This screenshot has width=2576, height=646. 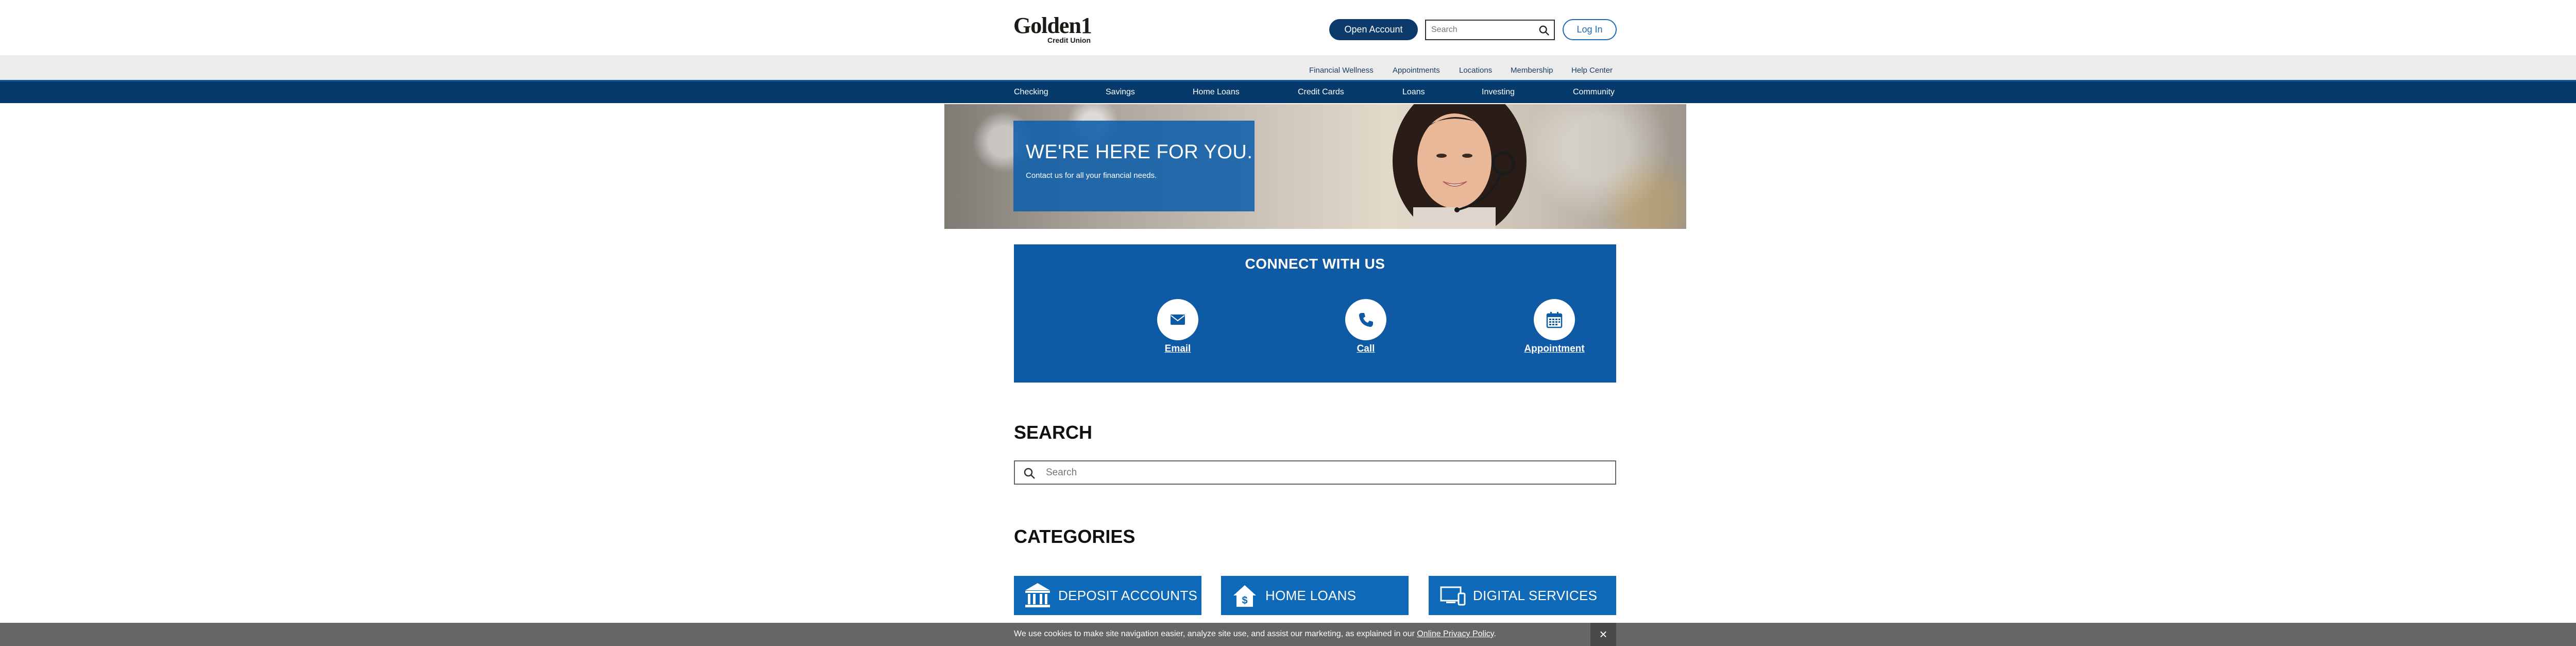 What do you see at coordinates (1455, 634) in the screenshot?
I see `privacy-policy-link: Online Privacy Policy` at bounding box center [1455, 634].